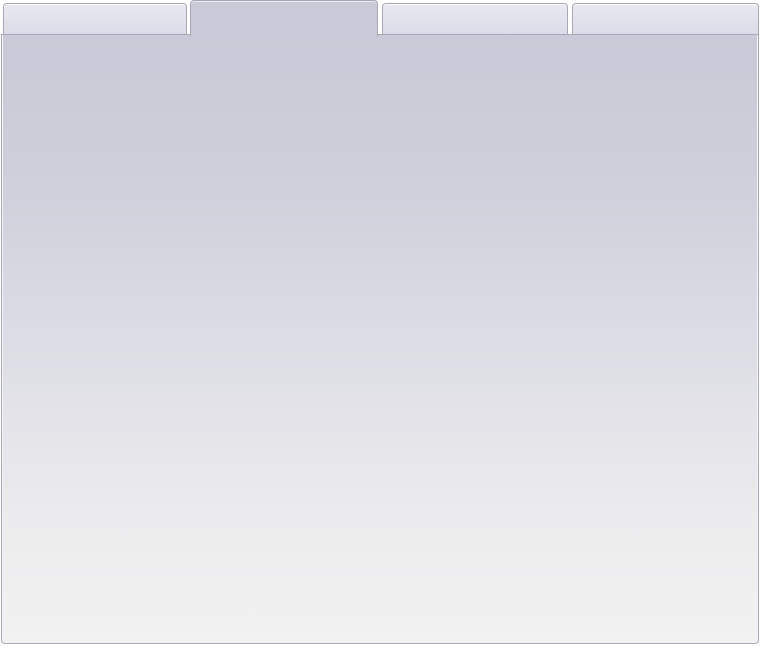 This screenshot has height=648, width=760. I want to click on active-tab-connector, so click(284, 35).